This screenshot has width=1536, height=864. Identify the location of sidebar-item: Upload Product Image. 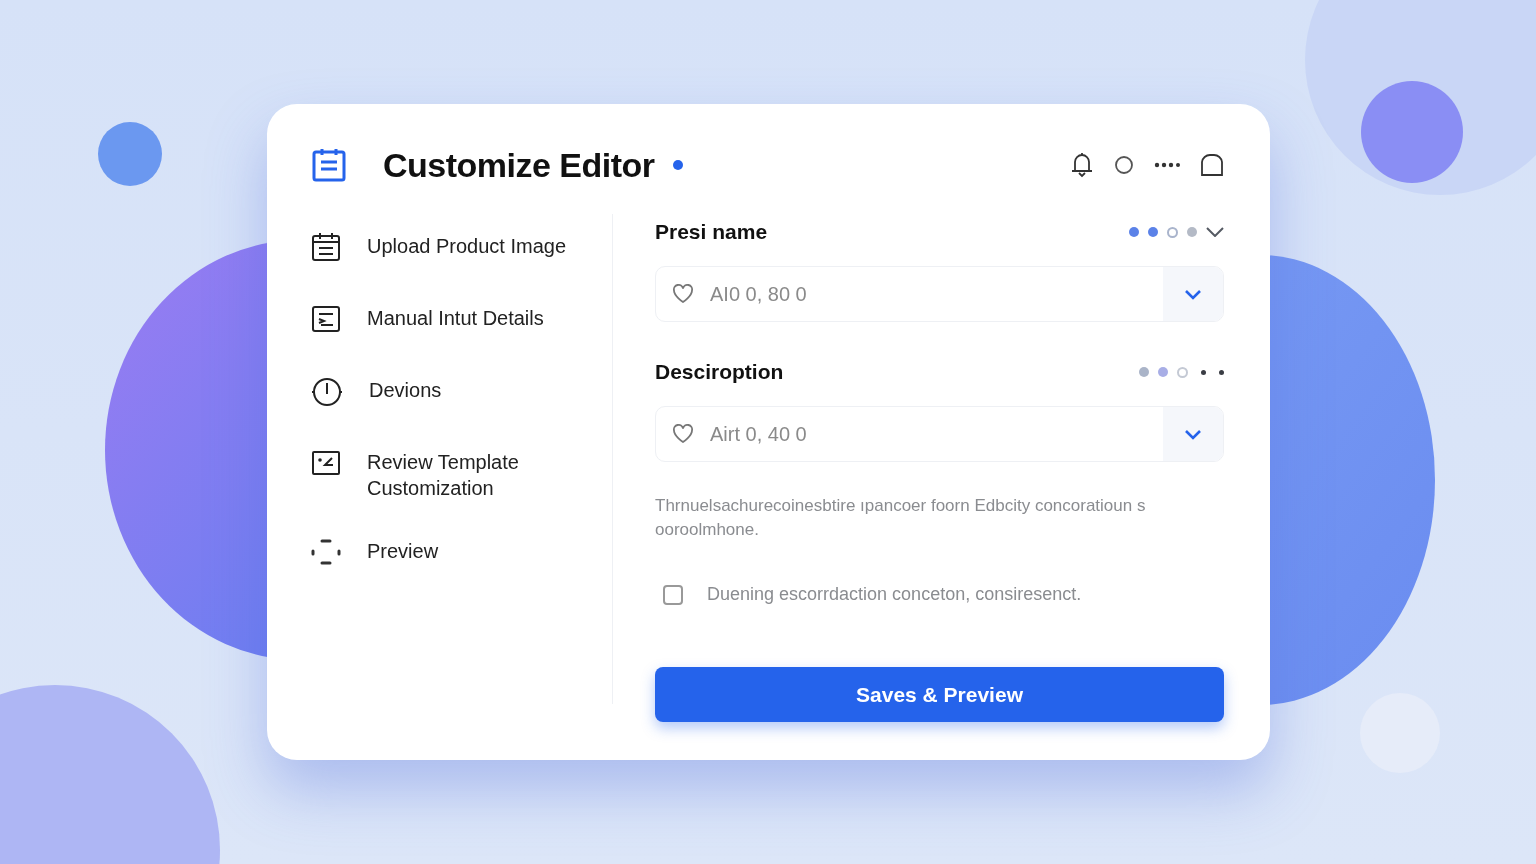
(461, 250).